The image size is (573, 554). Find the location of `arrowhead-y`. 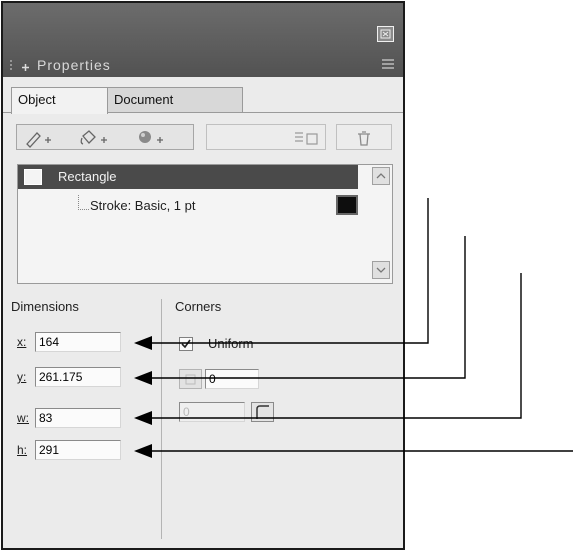

arrowhead-y is located at coordinates (143, 378).